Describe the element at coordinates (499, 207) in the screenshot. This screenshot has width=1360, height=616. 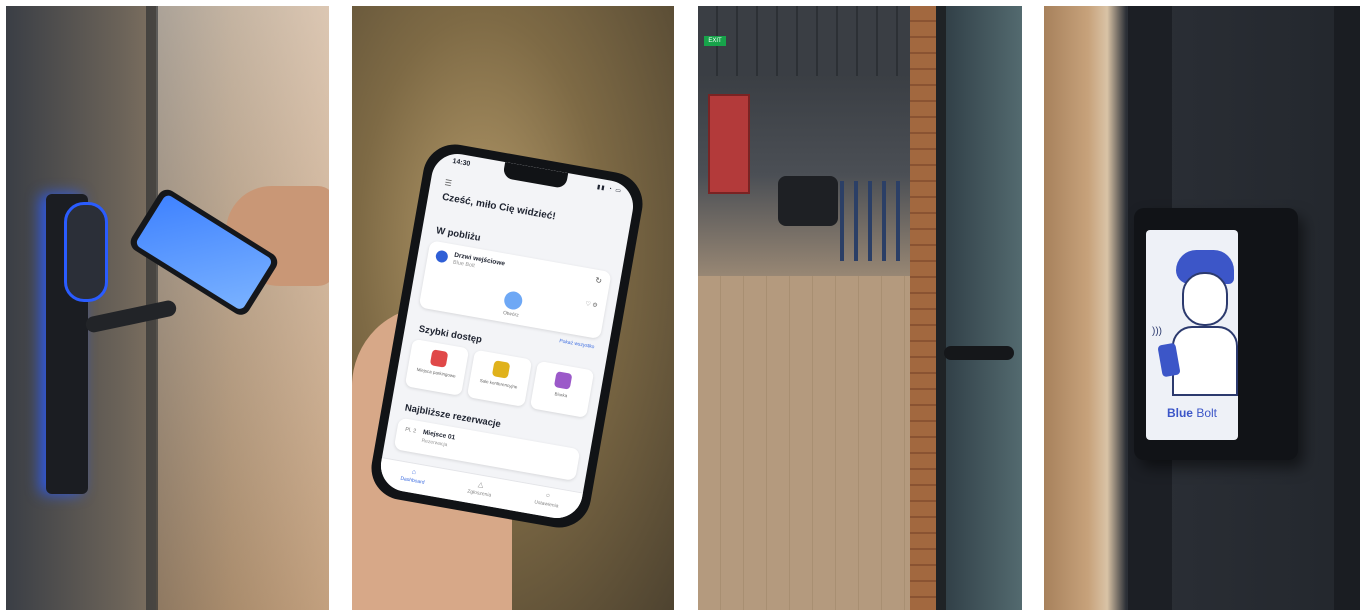
I see `greeting-title: Cześć, miło Cię widzieć!` at that location.